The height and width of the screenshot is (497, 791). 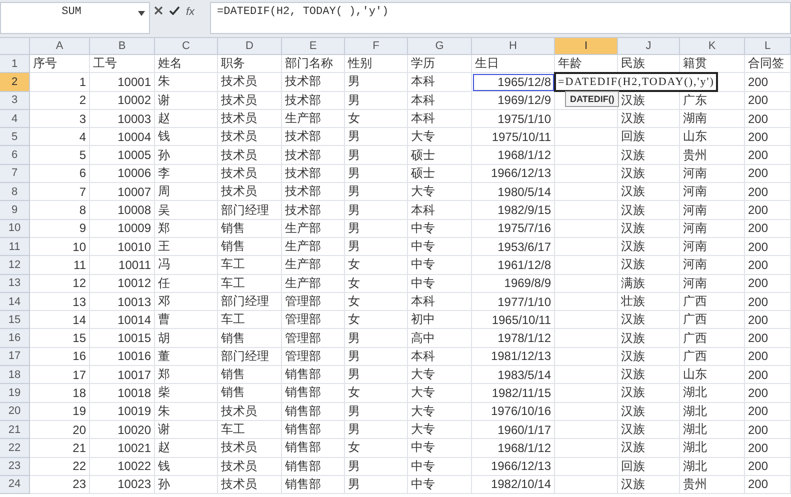 What do you see at coordinates (15, 448) in the screenshot?
I see `row-header: 22` at bounding box center [15, 448].